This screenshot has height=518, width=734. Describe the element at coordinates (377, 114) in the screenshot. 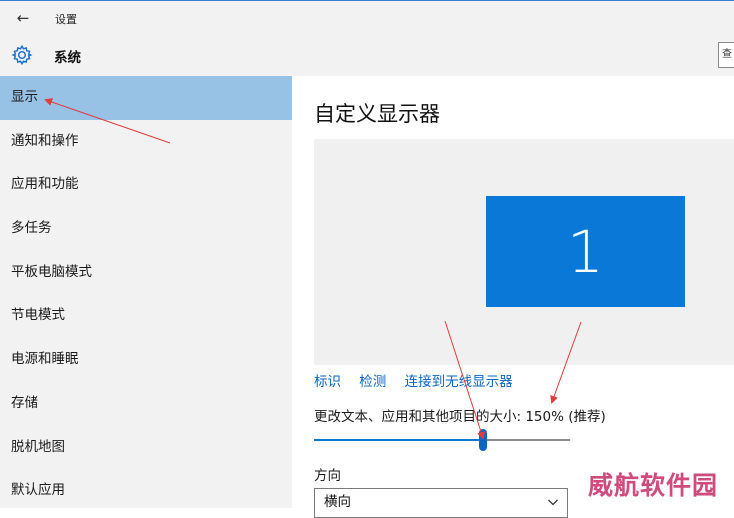

I see `page-title: 自定义显示器` at that location.